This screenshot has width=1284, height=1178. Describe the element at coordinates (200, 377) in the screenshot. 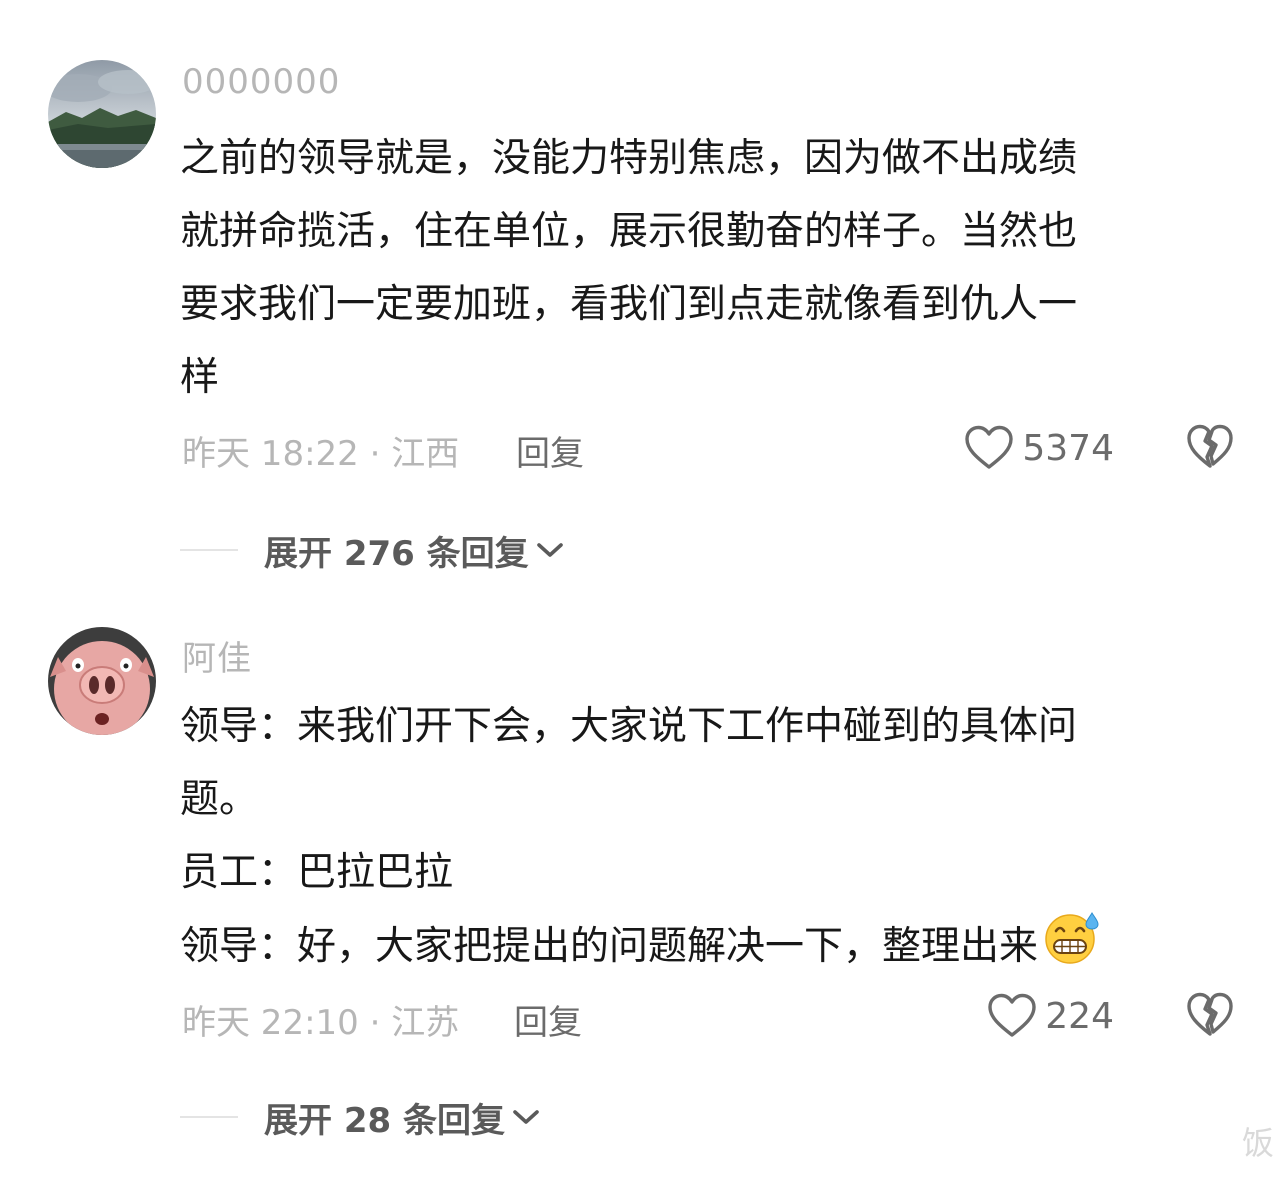

I see `comment-text-line: 样` at that location.